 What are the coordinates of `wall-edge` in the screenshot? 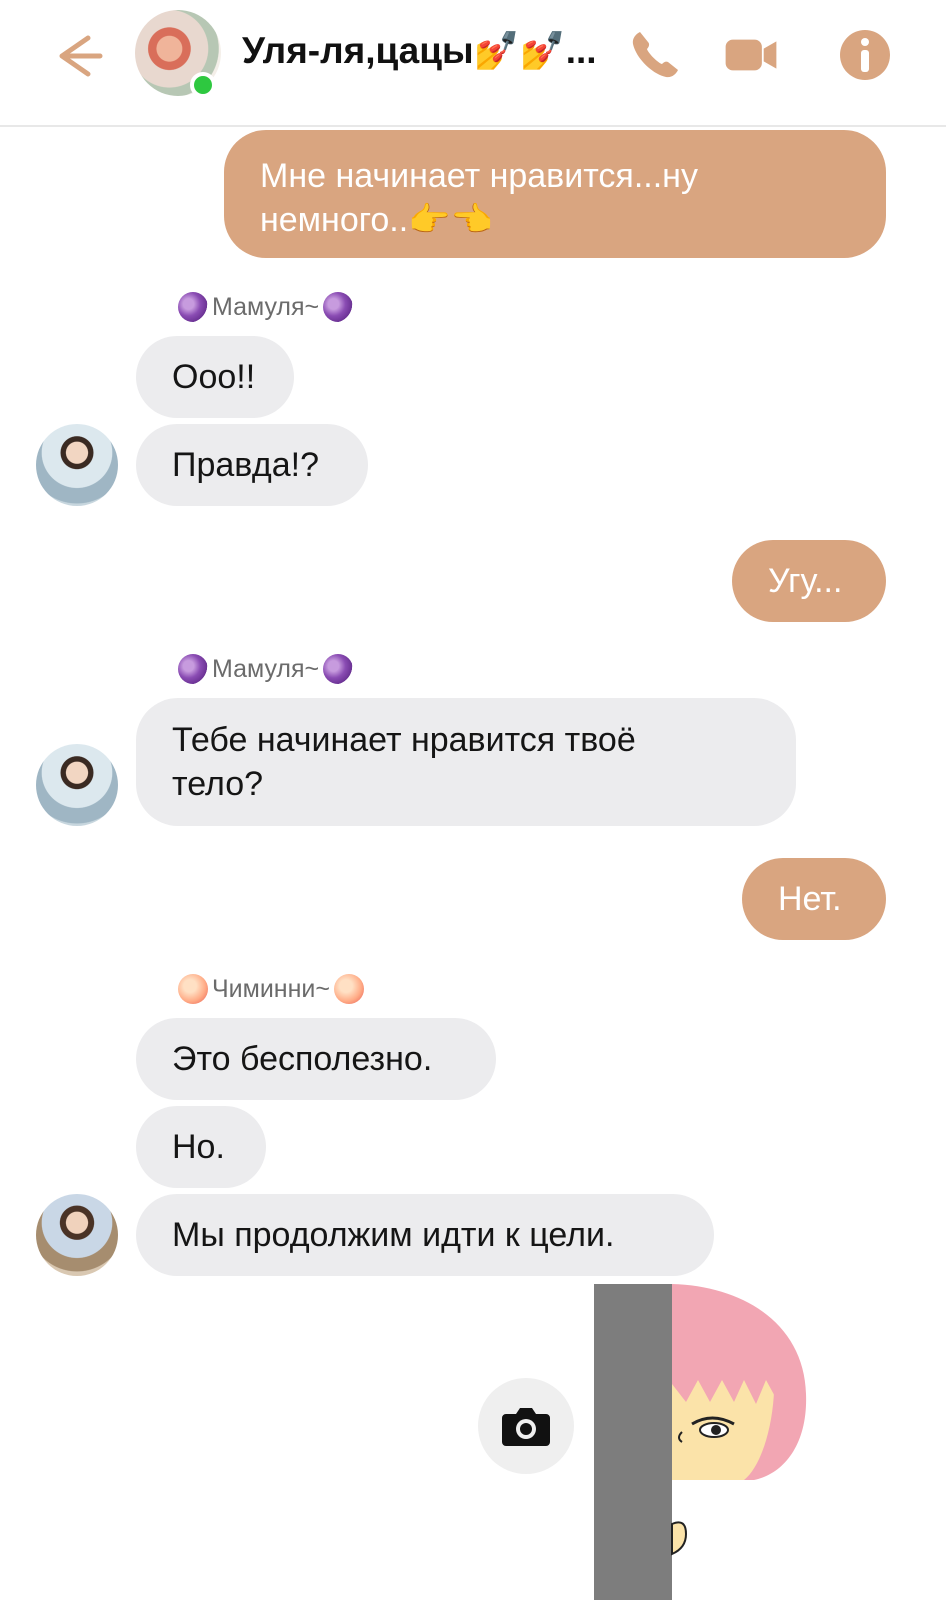 It's located at (633, 1442).